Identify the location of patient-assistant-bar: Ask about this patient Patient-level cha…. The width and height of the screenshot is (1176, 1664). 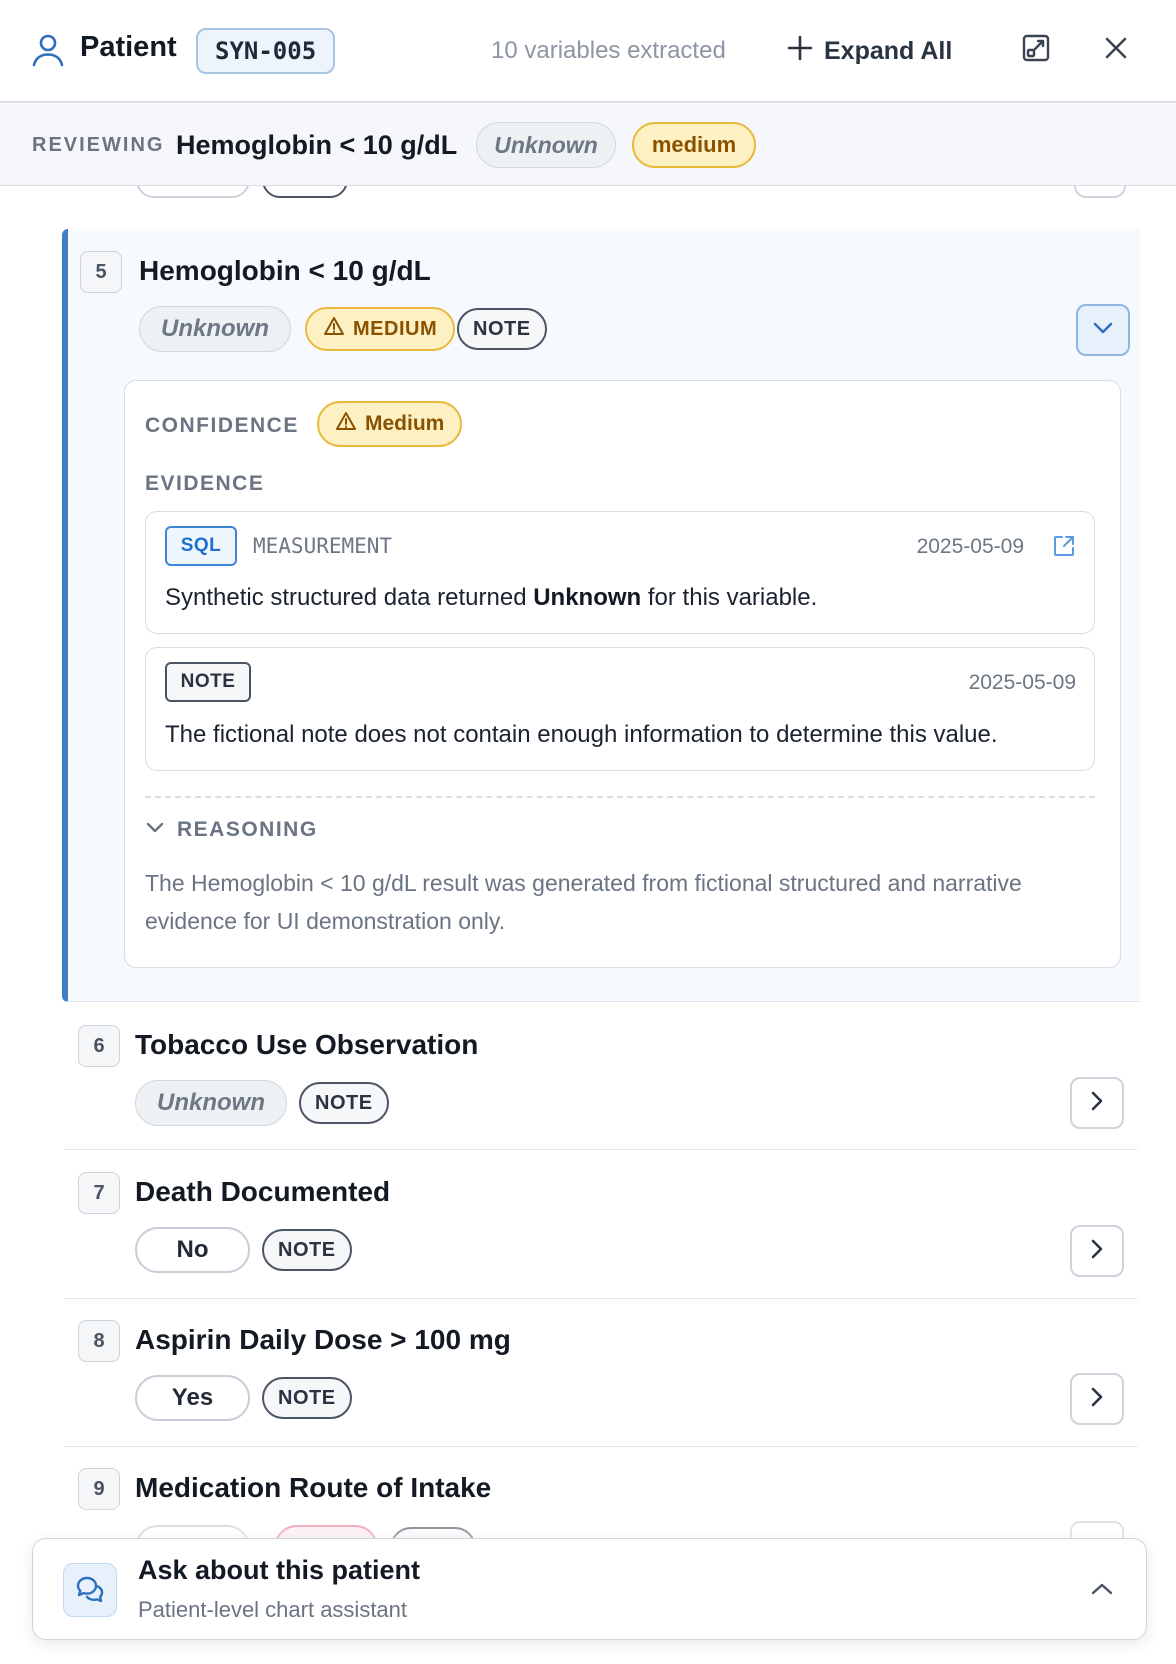
(589, 1589).